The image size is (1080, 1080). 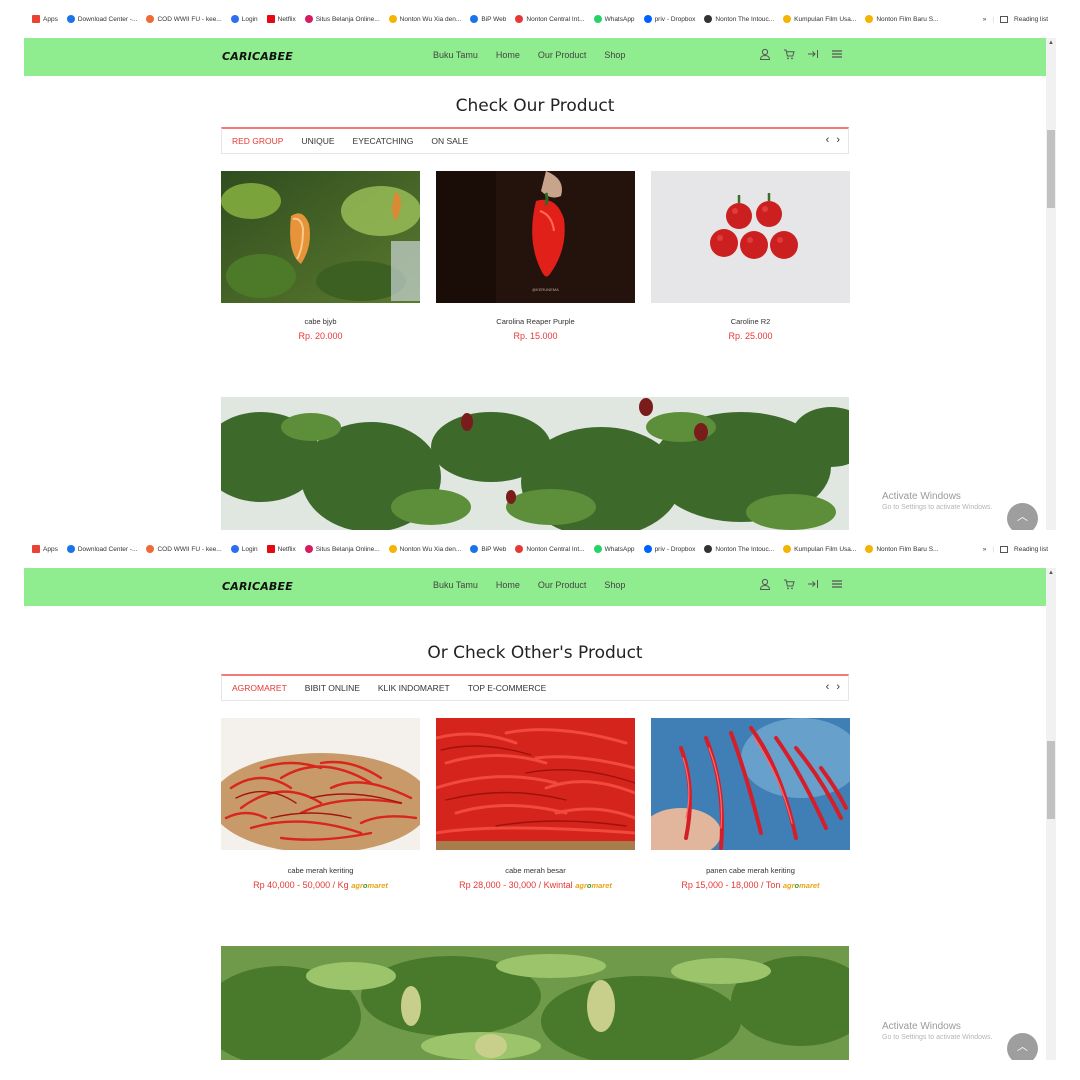 What do you see at coordinates (257, 141) in the screenshot?
I see `tab-red-group: RED GROUP` at bounding box center [257, 141].